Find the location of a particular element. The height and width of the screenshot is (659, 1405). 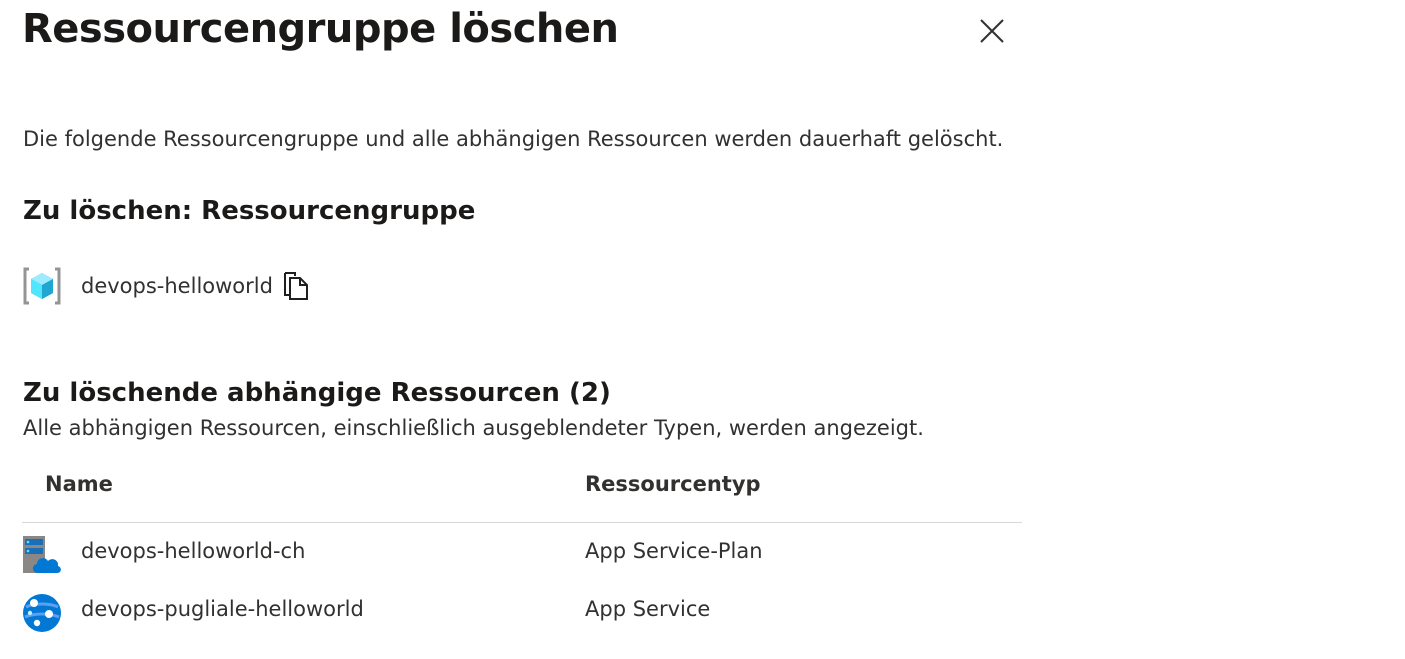

resource-group-name: devops-helloworld is located at coordinates (177, 286).